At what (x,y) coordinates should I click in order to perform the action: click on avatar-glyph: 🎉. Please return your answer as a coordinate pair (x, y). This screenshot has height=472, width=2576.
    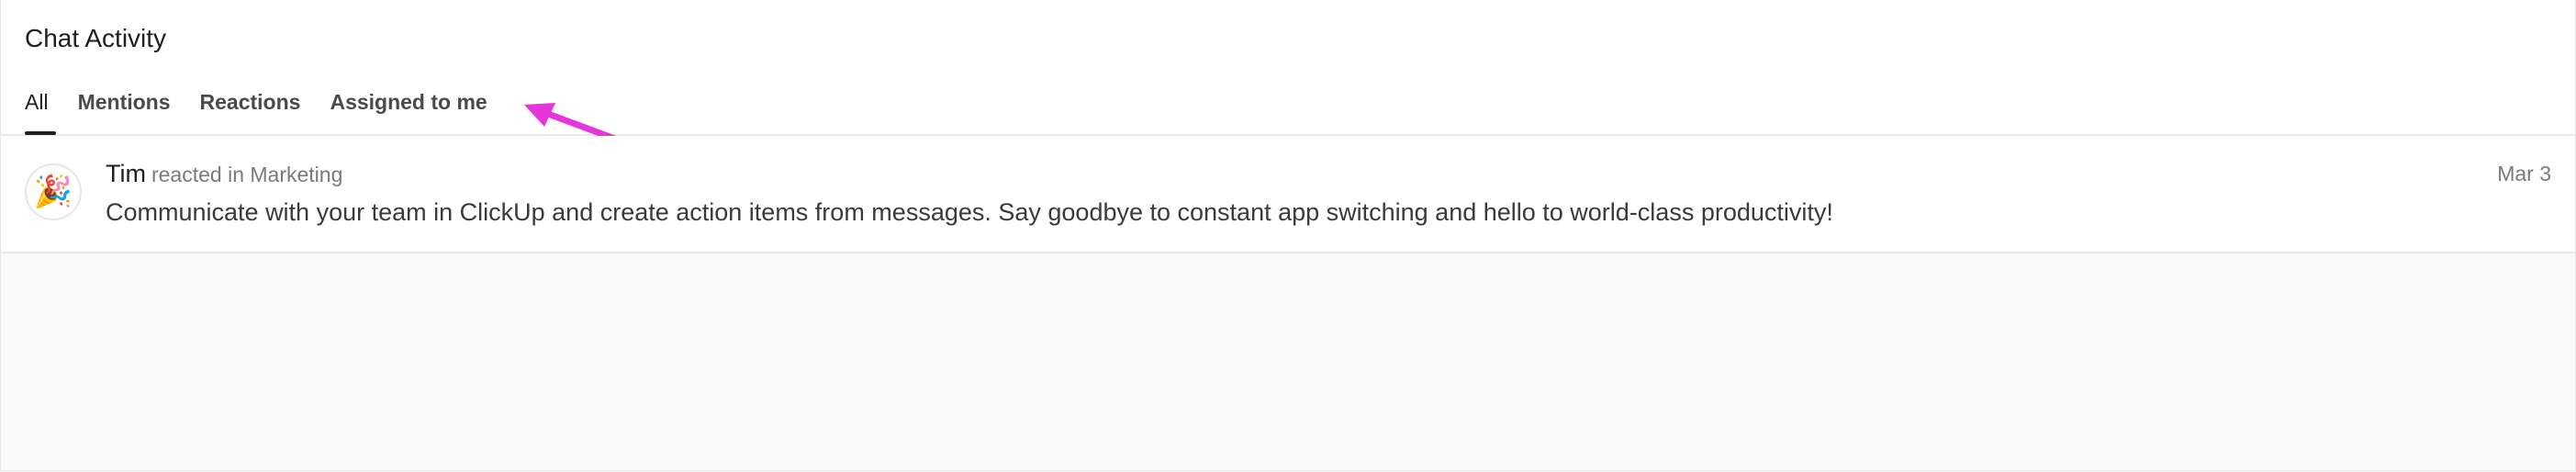
    Looking at the image, I should click on (53, 191).